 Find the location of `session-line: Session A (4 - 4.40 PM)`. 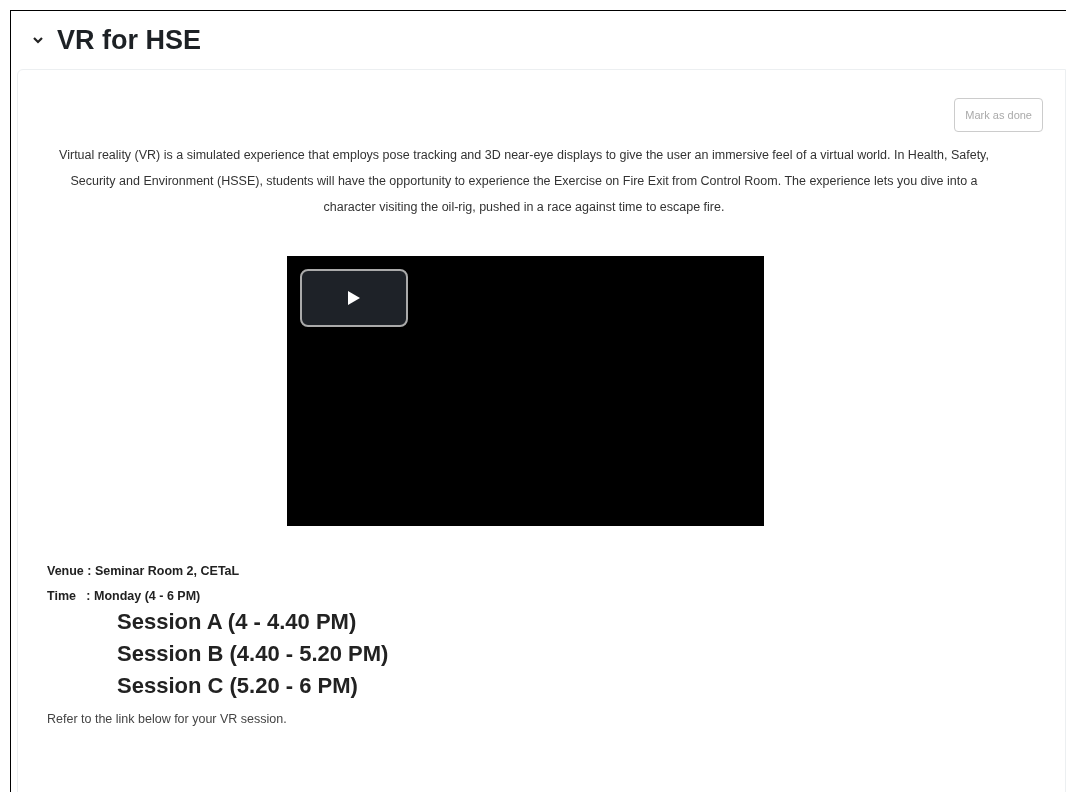

session-line: Session A (4 - 4.40 PM) is located at coordinates (237, 621).